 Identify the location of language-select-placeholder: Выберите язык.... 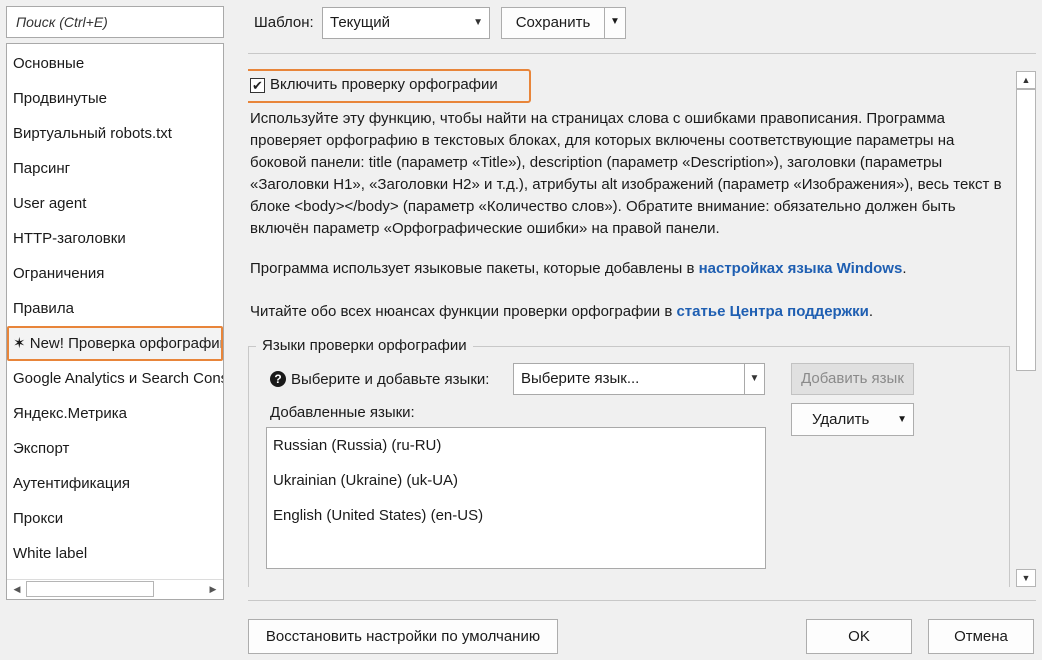
(580, 378).